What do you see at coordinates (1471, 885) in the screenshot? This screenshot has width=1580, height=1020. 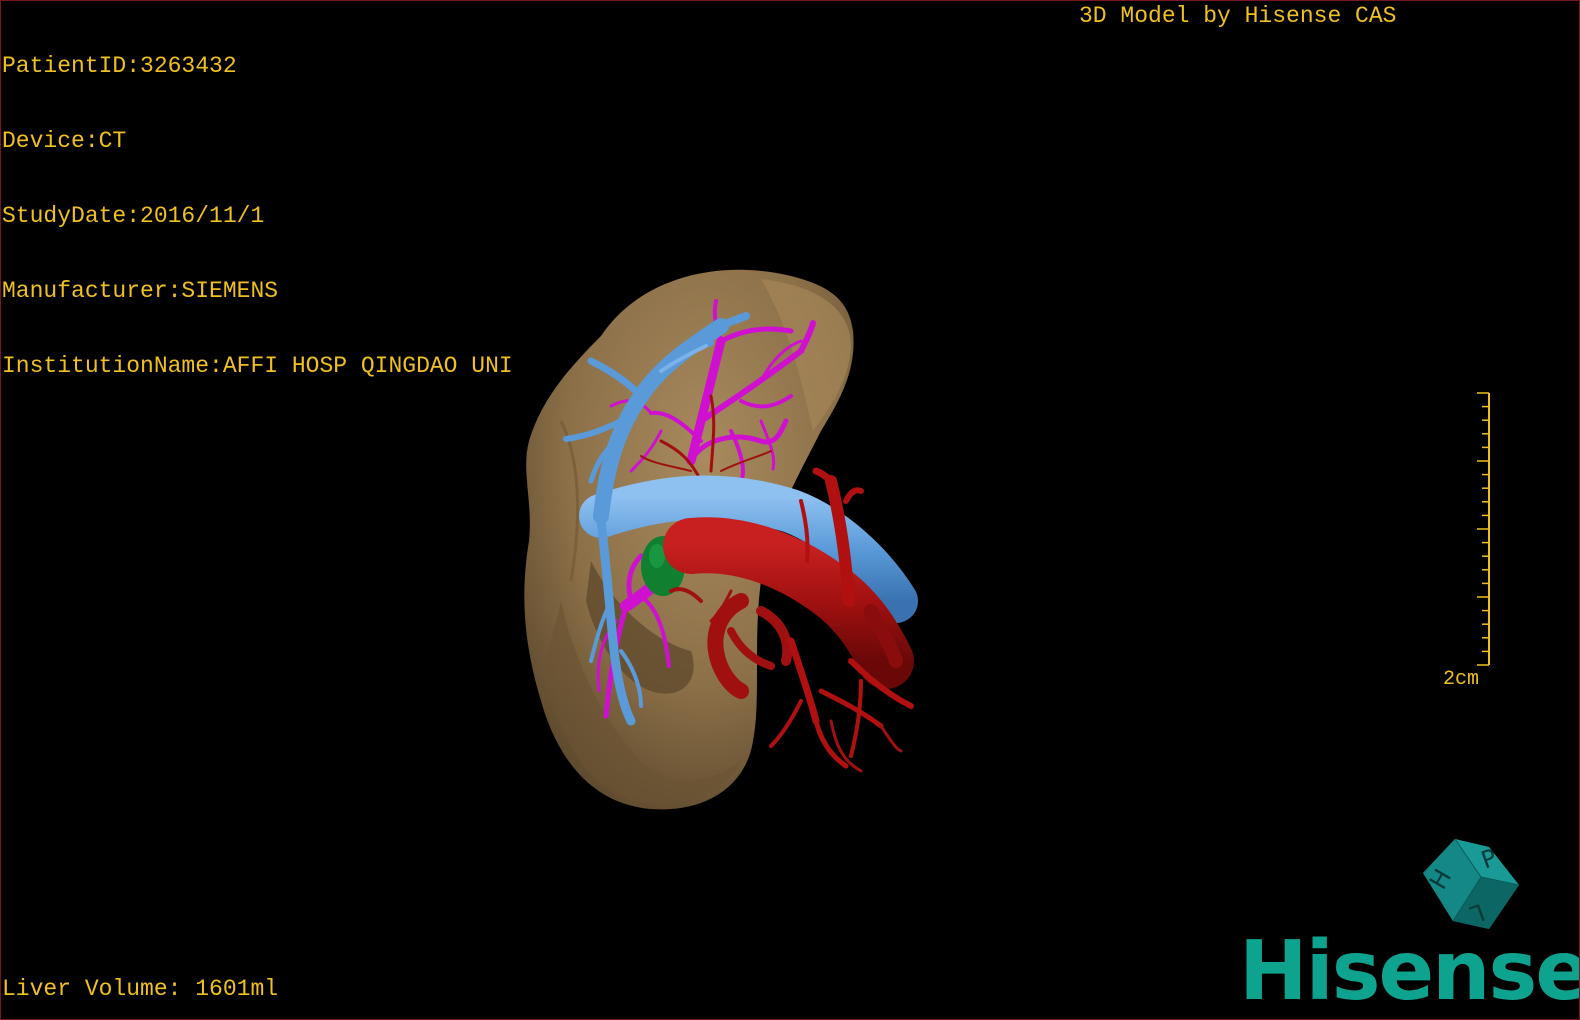 I see `orientation-cube-icon: P H L` at bounding box center [1471, 885].